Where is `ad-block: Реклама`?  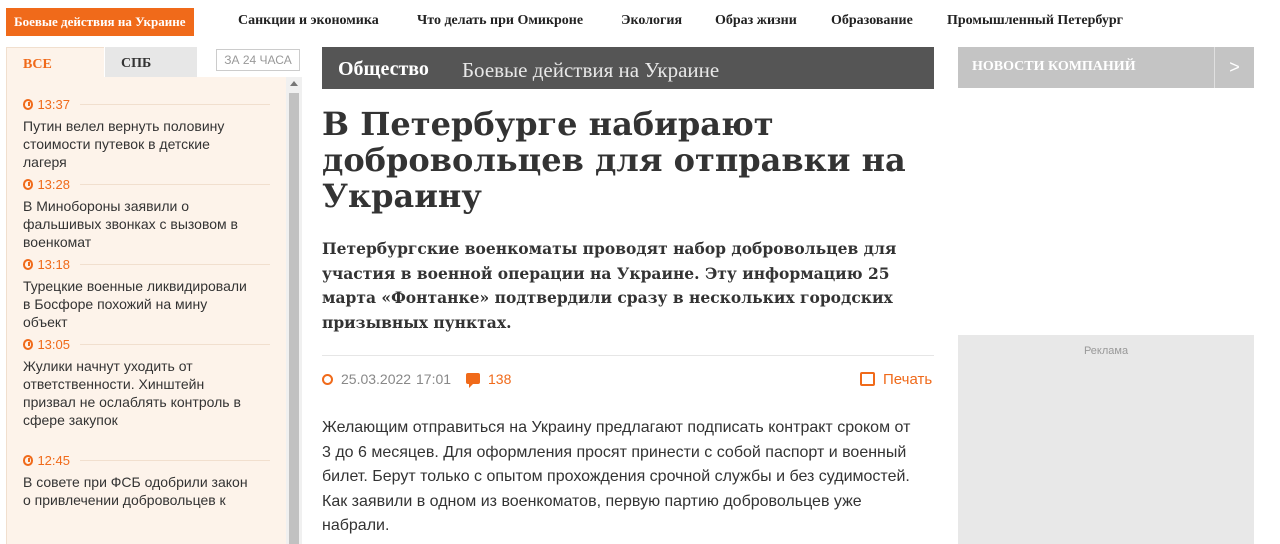
ad-block: Реклама is located at coordinates (1106, 439).